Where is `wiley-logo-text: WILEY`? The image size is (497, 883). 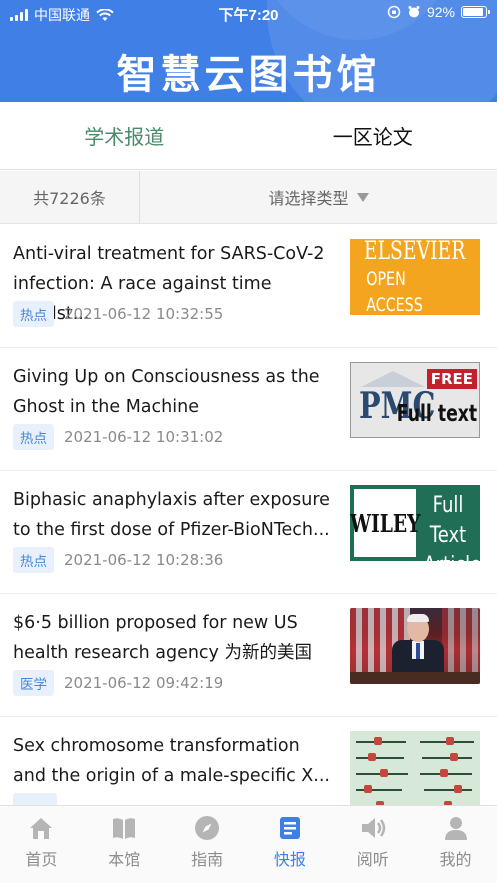 wiley-logo-text: WILEY is located at coordinates (385, 523).